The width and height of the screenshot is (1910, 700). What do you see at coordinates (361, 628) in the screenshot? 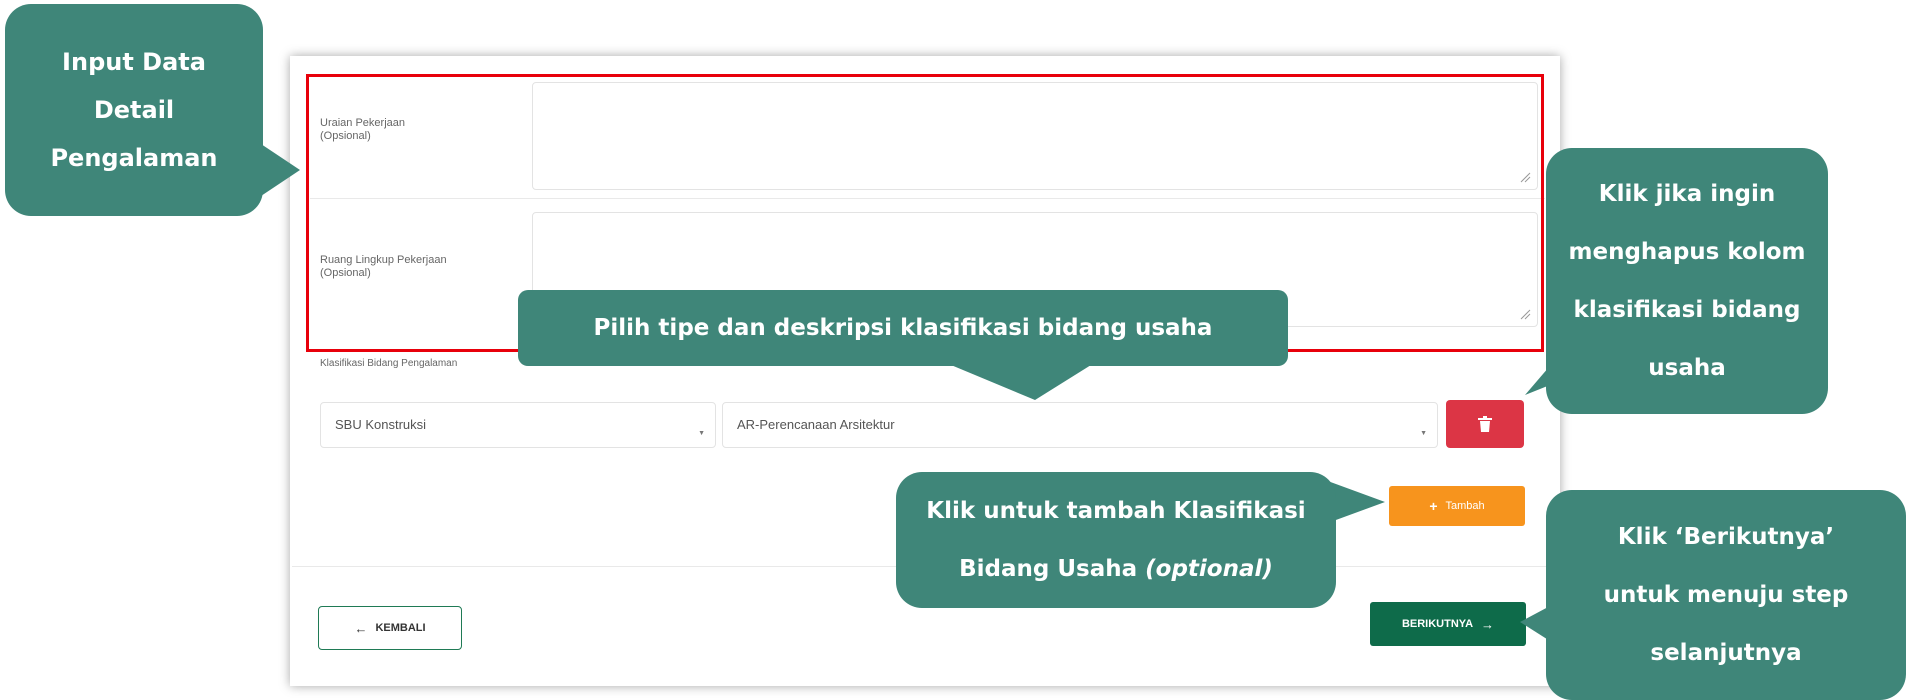
I see `arrow-left-icon: ←` at bounding box center [361, 628].